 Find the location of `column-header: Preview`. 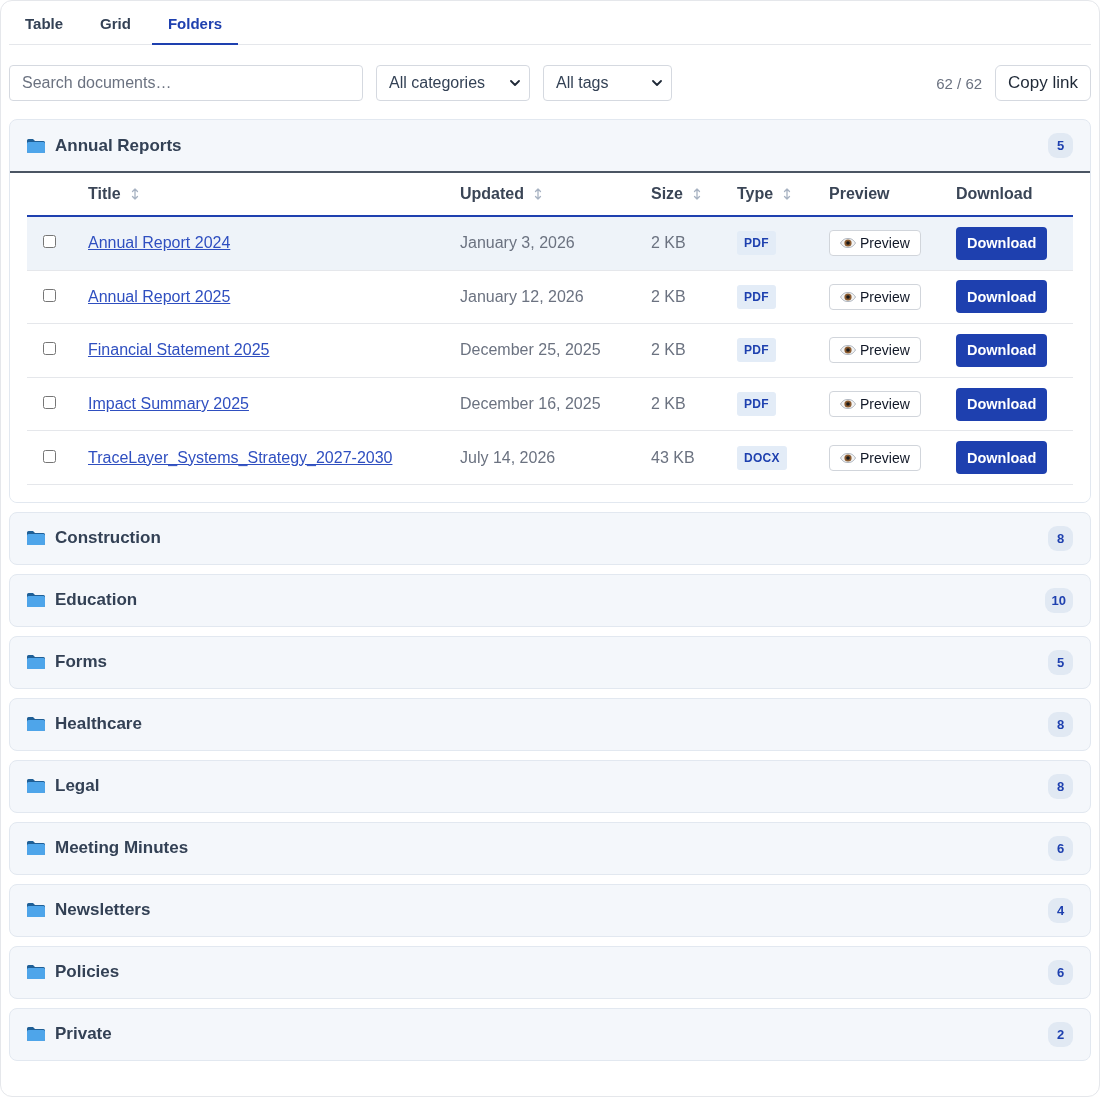

column-header: Preview is located at coordinates (859, 194).